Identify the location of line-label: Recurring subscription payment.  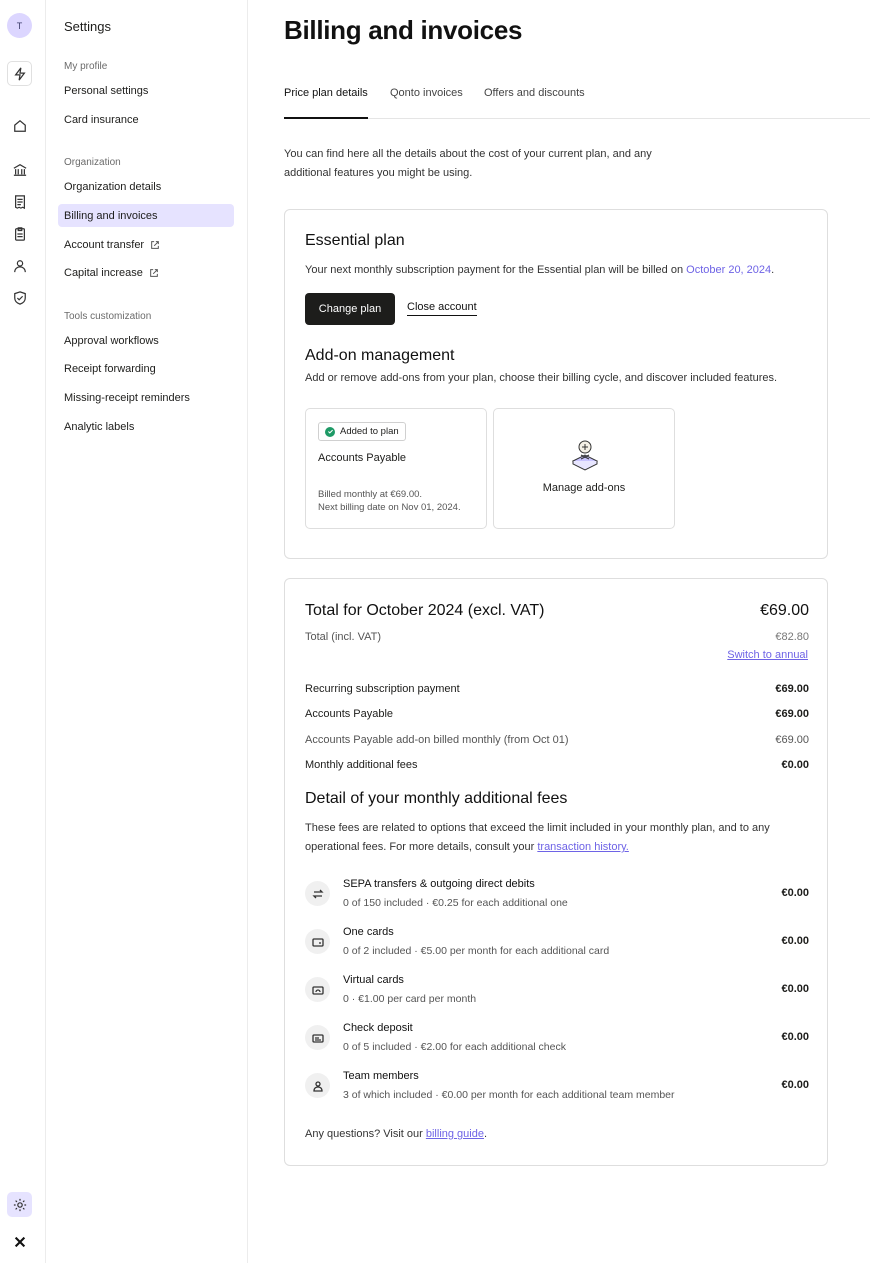
(382, 689).